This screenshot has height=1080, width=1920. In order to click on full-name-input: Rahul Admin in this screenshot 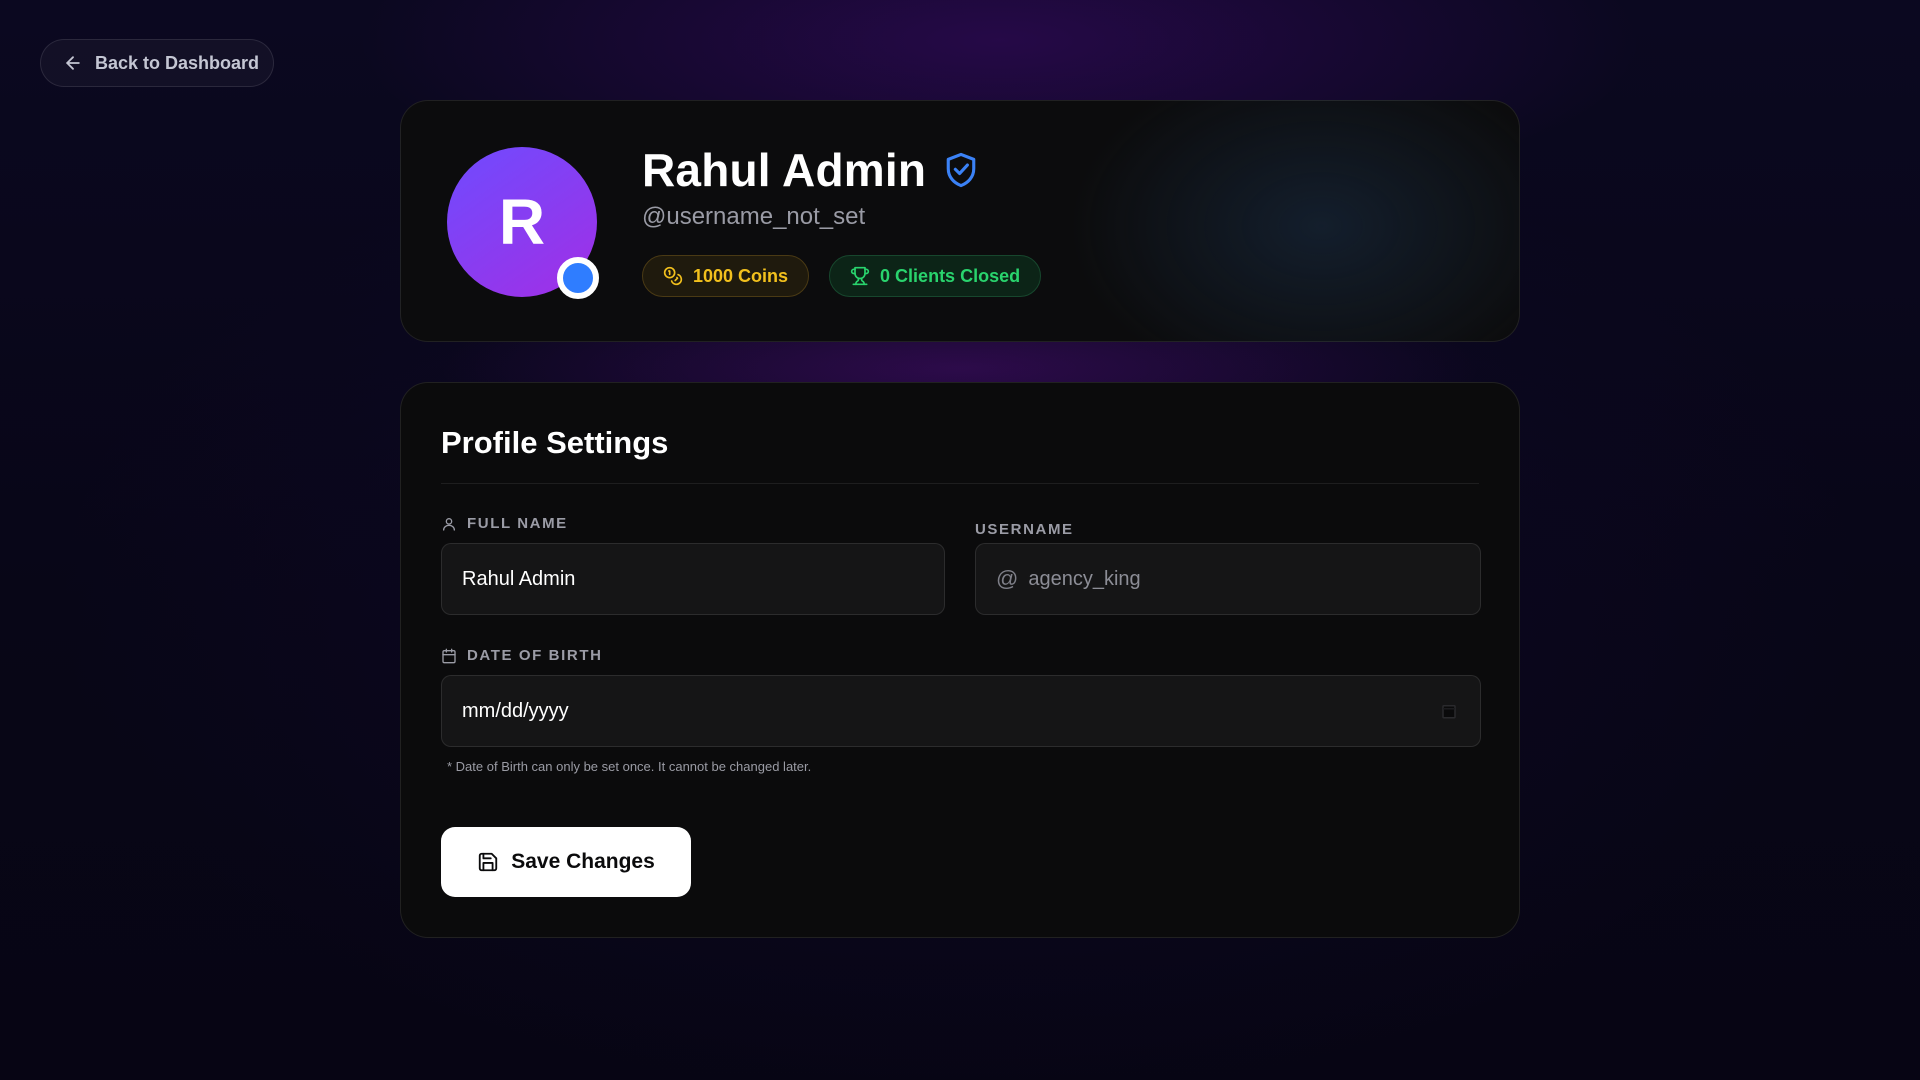, I will do `click(693, 579)`.